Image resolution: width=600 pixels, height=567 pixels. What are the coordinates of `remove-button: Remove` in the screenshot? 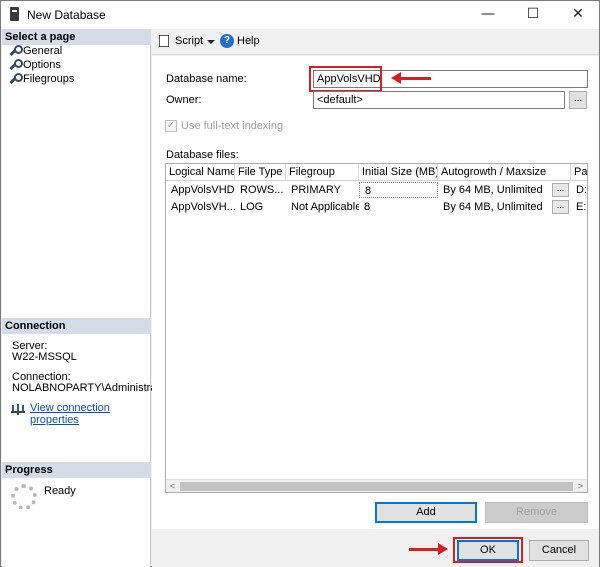 It's located at (536, 512).